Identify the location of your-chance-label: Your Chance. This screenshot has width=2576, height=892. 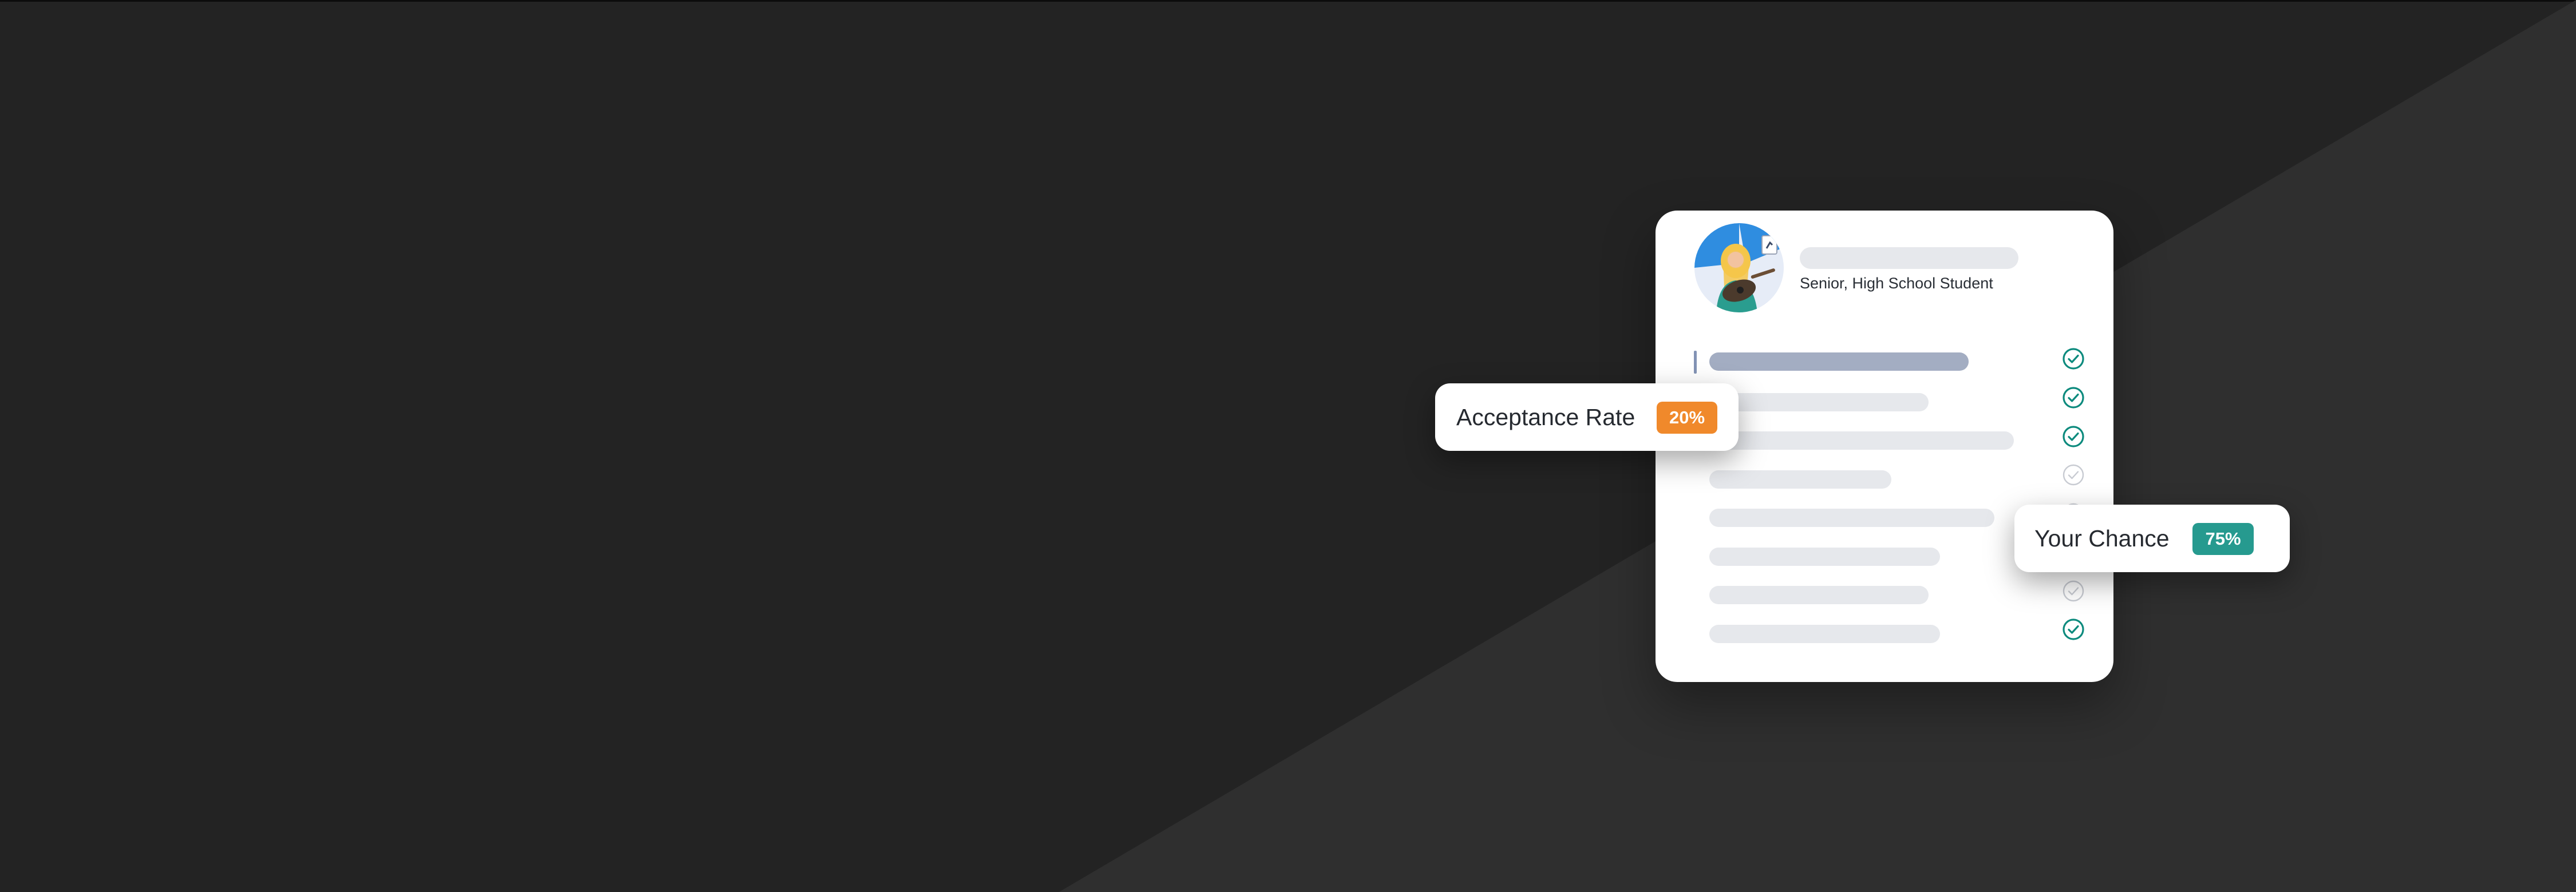
(2102, 538).